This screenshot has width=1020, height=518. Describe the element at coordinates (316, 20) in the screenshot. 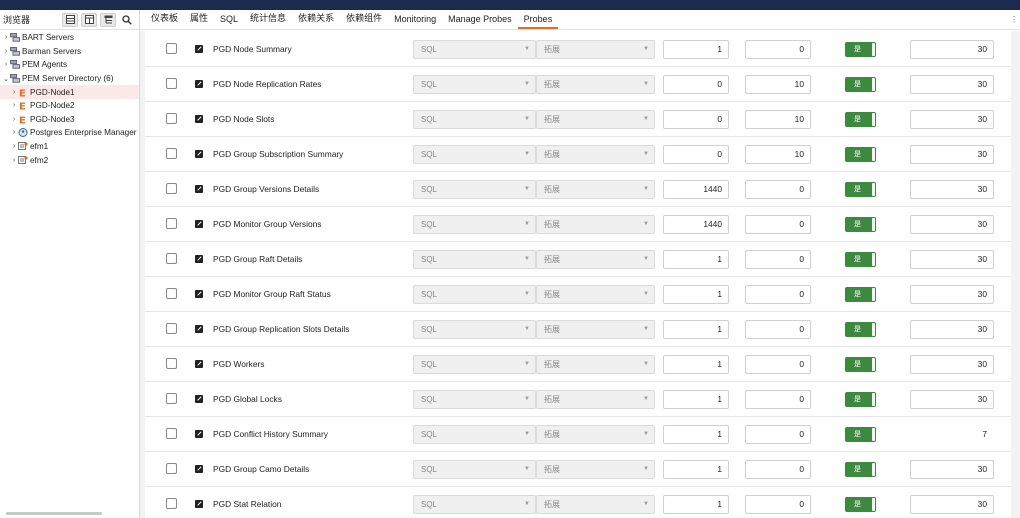

I see `tab-依赖关系: 依赖关系` at that location.